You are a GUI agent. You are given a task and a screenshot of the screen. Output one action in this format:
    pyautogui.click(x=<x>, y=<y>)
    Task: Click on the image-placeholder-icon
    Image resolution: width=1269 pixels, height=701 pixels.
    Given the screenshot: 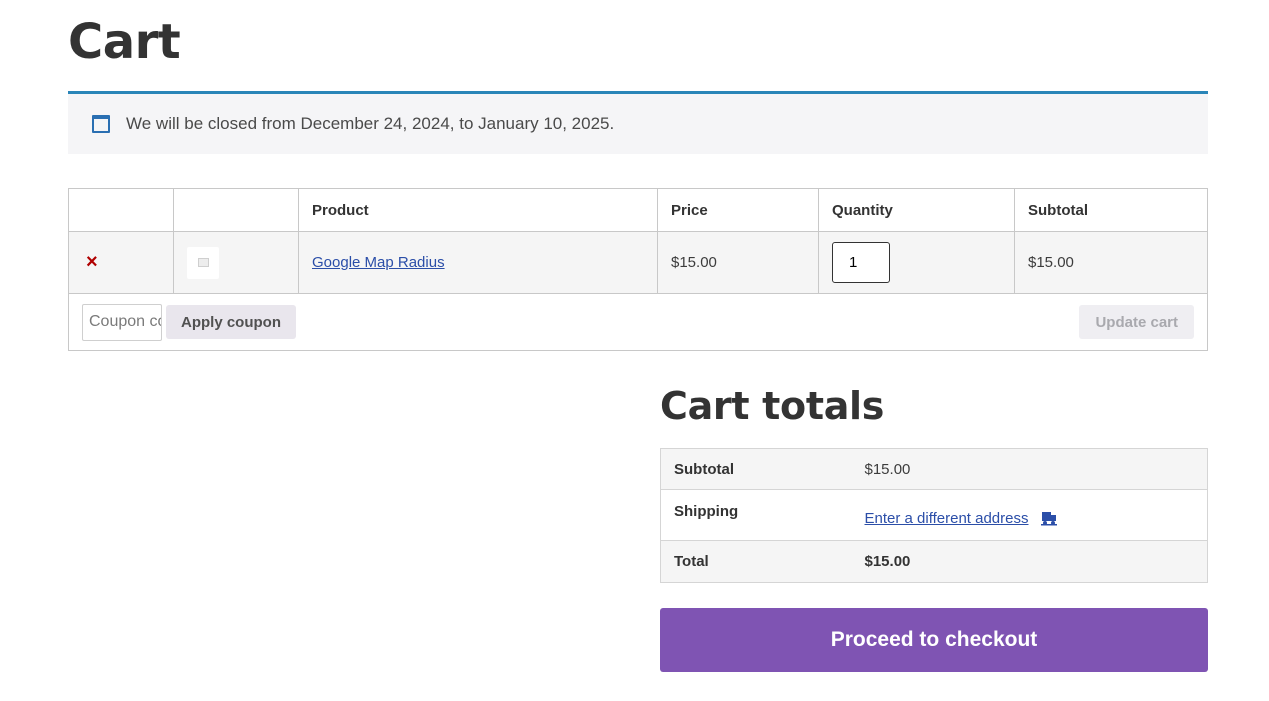 What is the action you would take?
    pyautogui.click(x=203, y=262)
    